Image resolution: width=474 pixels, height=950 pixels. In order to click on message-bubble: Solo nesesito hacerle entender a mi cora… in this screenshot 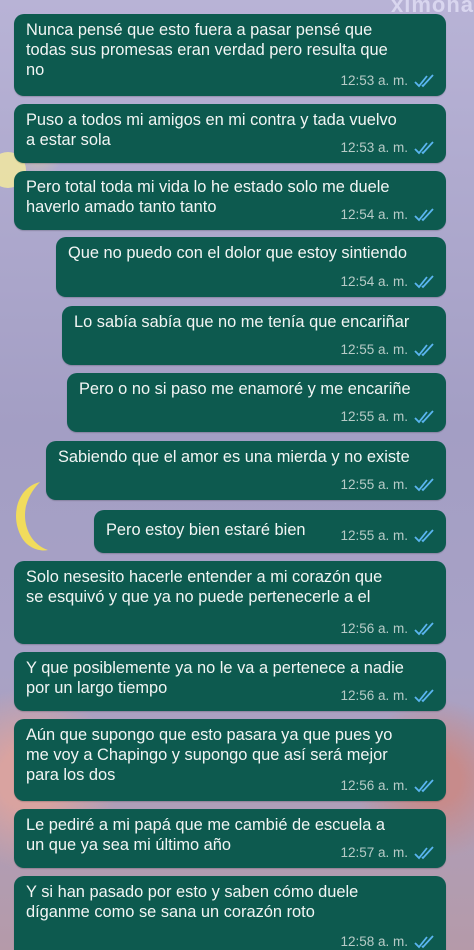, I will do `click(230, 602)`.